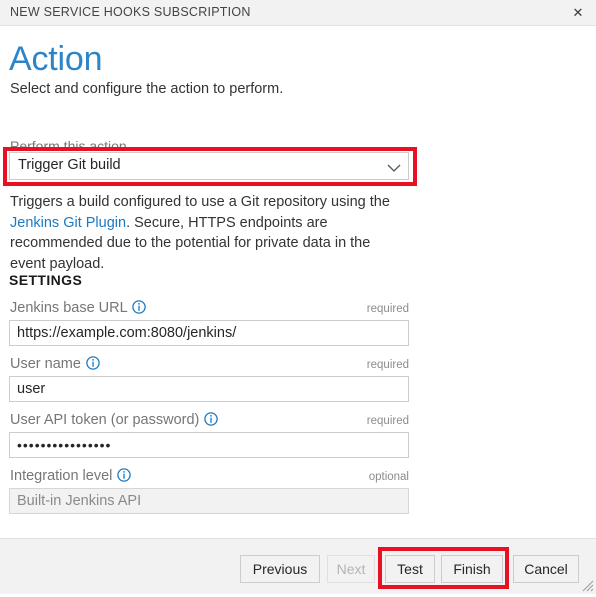 This screenshot has height=597, width=596. Describe the element at coordinates (45, 364) in the screenshot. I see `field-label-text: User name` at that location.